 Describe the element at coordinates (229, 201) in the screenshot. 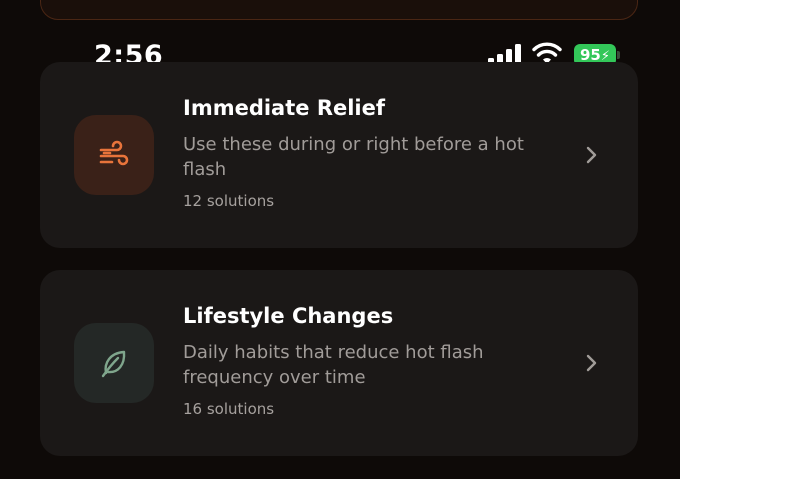

I see `card-solution-count: 12 solutions` at that location.